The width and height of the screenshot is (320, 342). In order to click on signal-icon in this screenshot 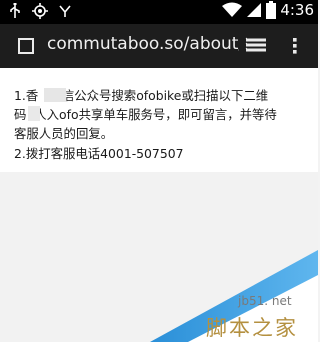, I will do `click(254, 10)`.